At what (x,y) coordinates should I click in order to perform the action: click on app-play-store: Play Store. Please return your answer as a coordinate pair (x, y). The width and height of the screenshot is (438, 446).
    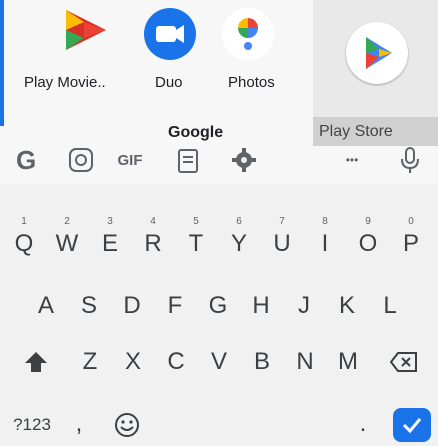
    Looking at the image, I should click on (375, 73).